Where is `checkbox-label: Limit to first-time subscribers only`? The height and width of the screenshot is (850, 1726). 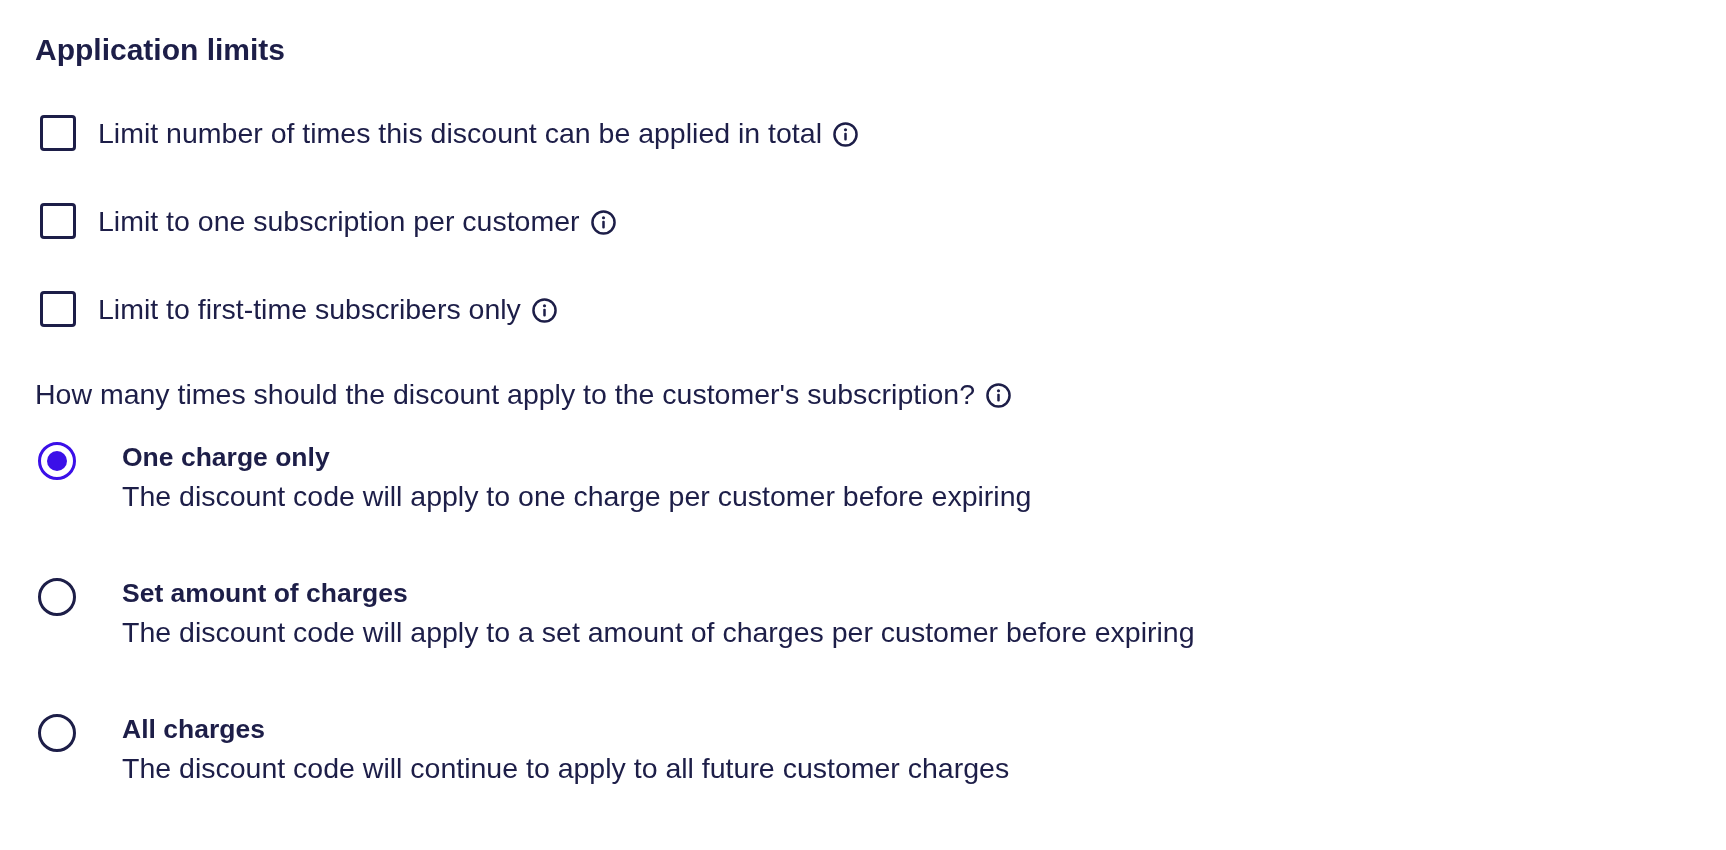 checkbox-label: Limit to first-time subscribers only is located at coordinates (309, 309).